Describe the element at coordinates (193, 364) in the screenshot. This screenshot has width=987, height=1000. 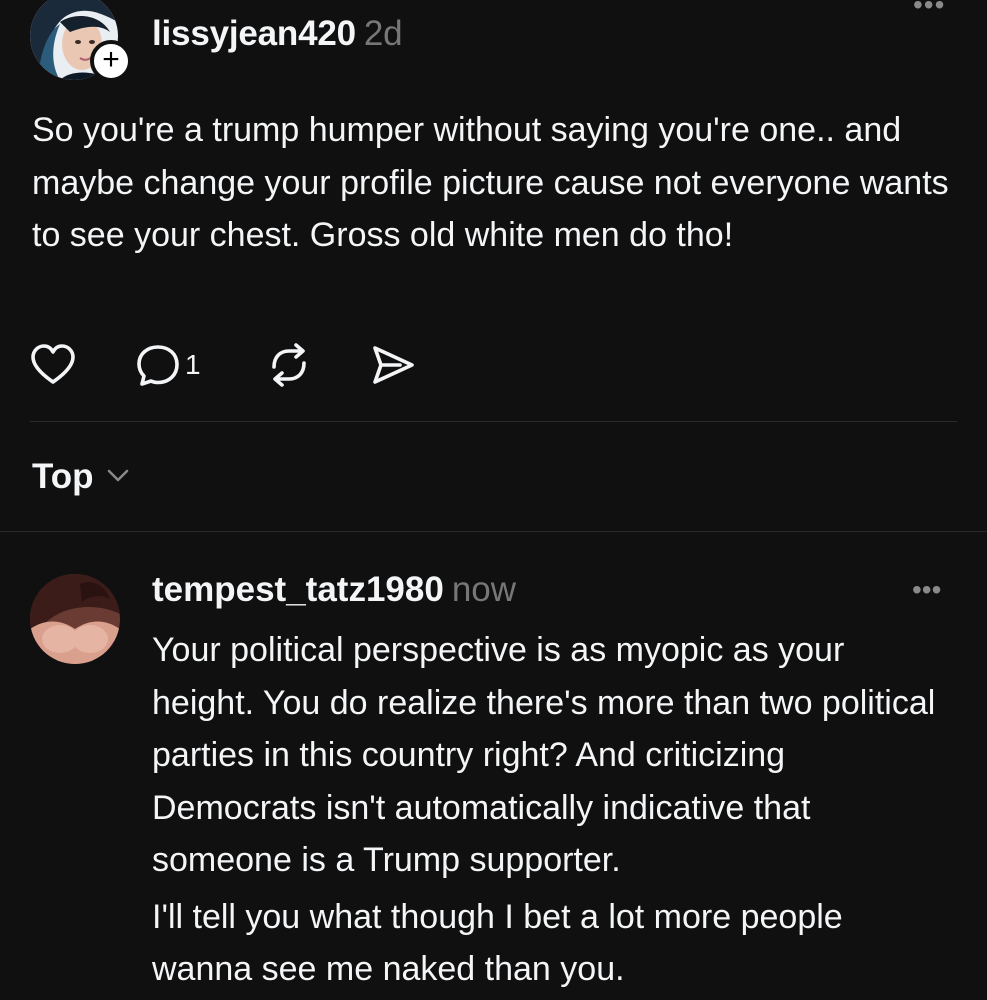
I see `comment-count: 1` at that location.